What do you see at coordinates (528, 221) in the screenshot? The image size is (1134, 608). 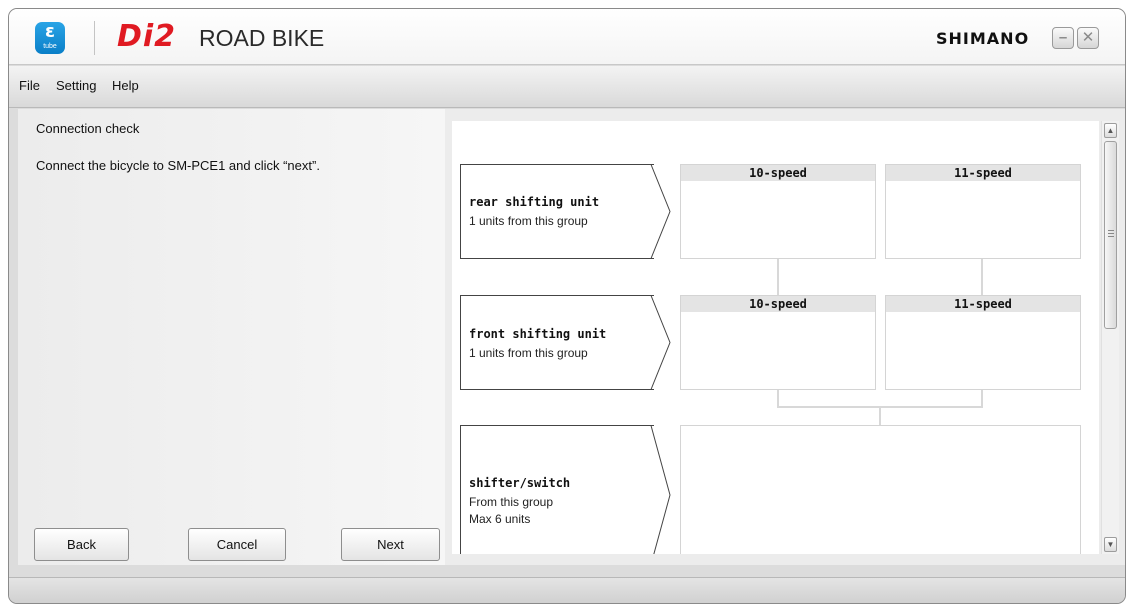 I see `rear-unit-count: 1 units from this group` at bounding box center [528, 221].